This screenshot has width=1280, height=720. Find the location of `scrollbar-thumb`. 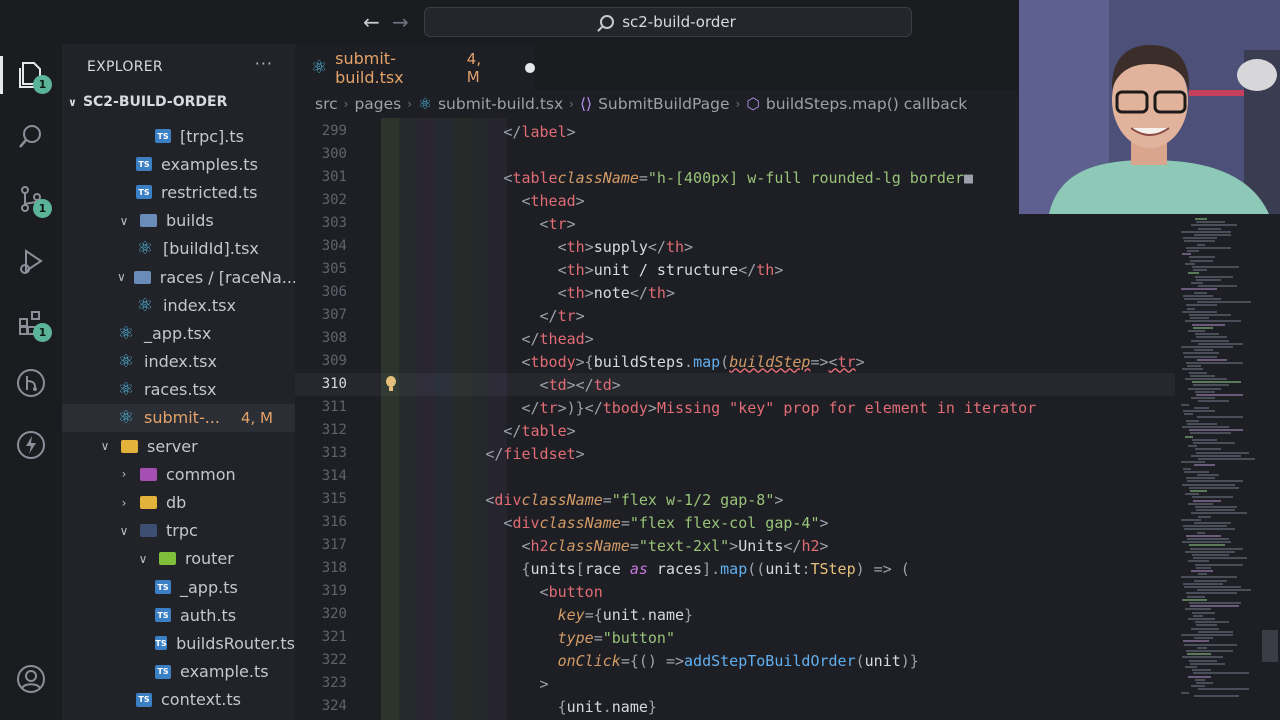

scrollbar-thumb is located at coordinates (1270, 646).